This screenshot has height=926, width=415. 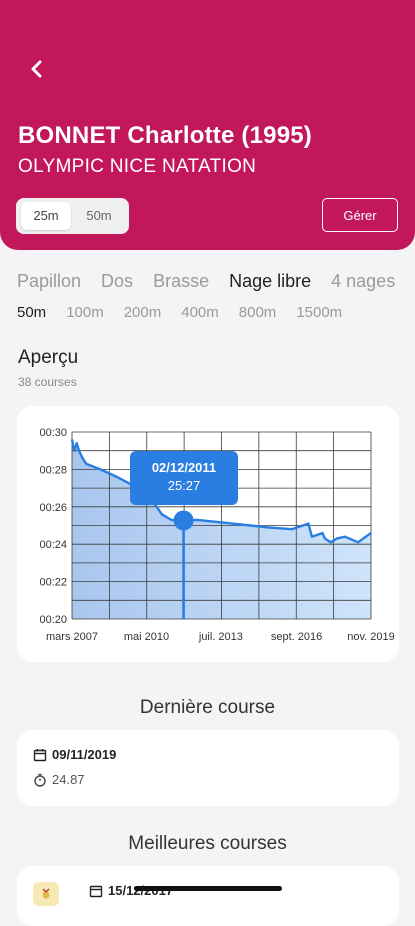 What do you see at coordinates (53, 545) in the screenshot?
I see `chart-y-tick-label: 00:24` at bounding box center [53, 545].